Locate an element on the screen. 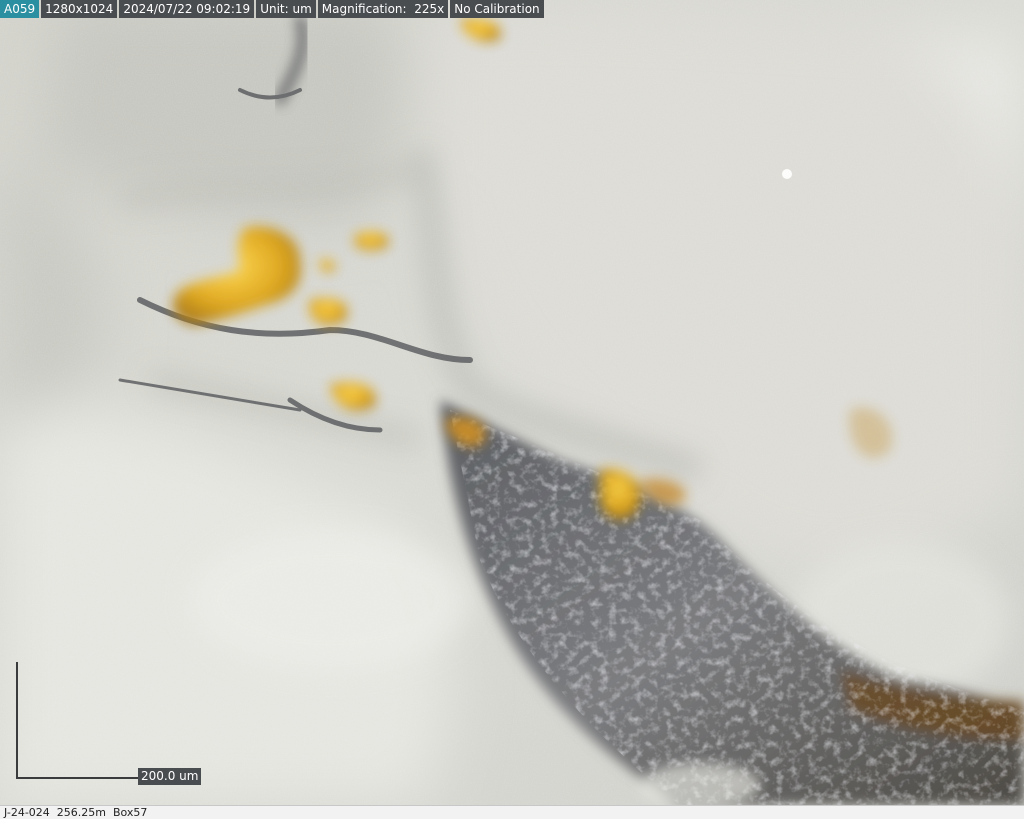  magnification-tag: Magnification: 225x is located at coordinates (383, 9).